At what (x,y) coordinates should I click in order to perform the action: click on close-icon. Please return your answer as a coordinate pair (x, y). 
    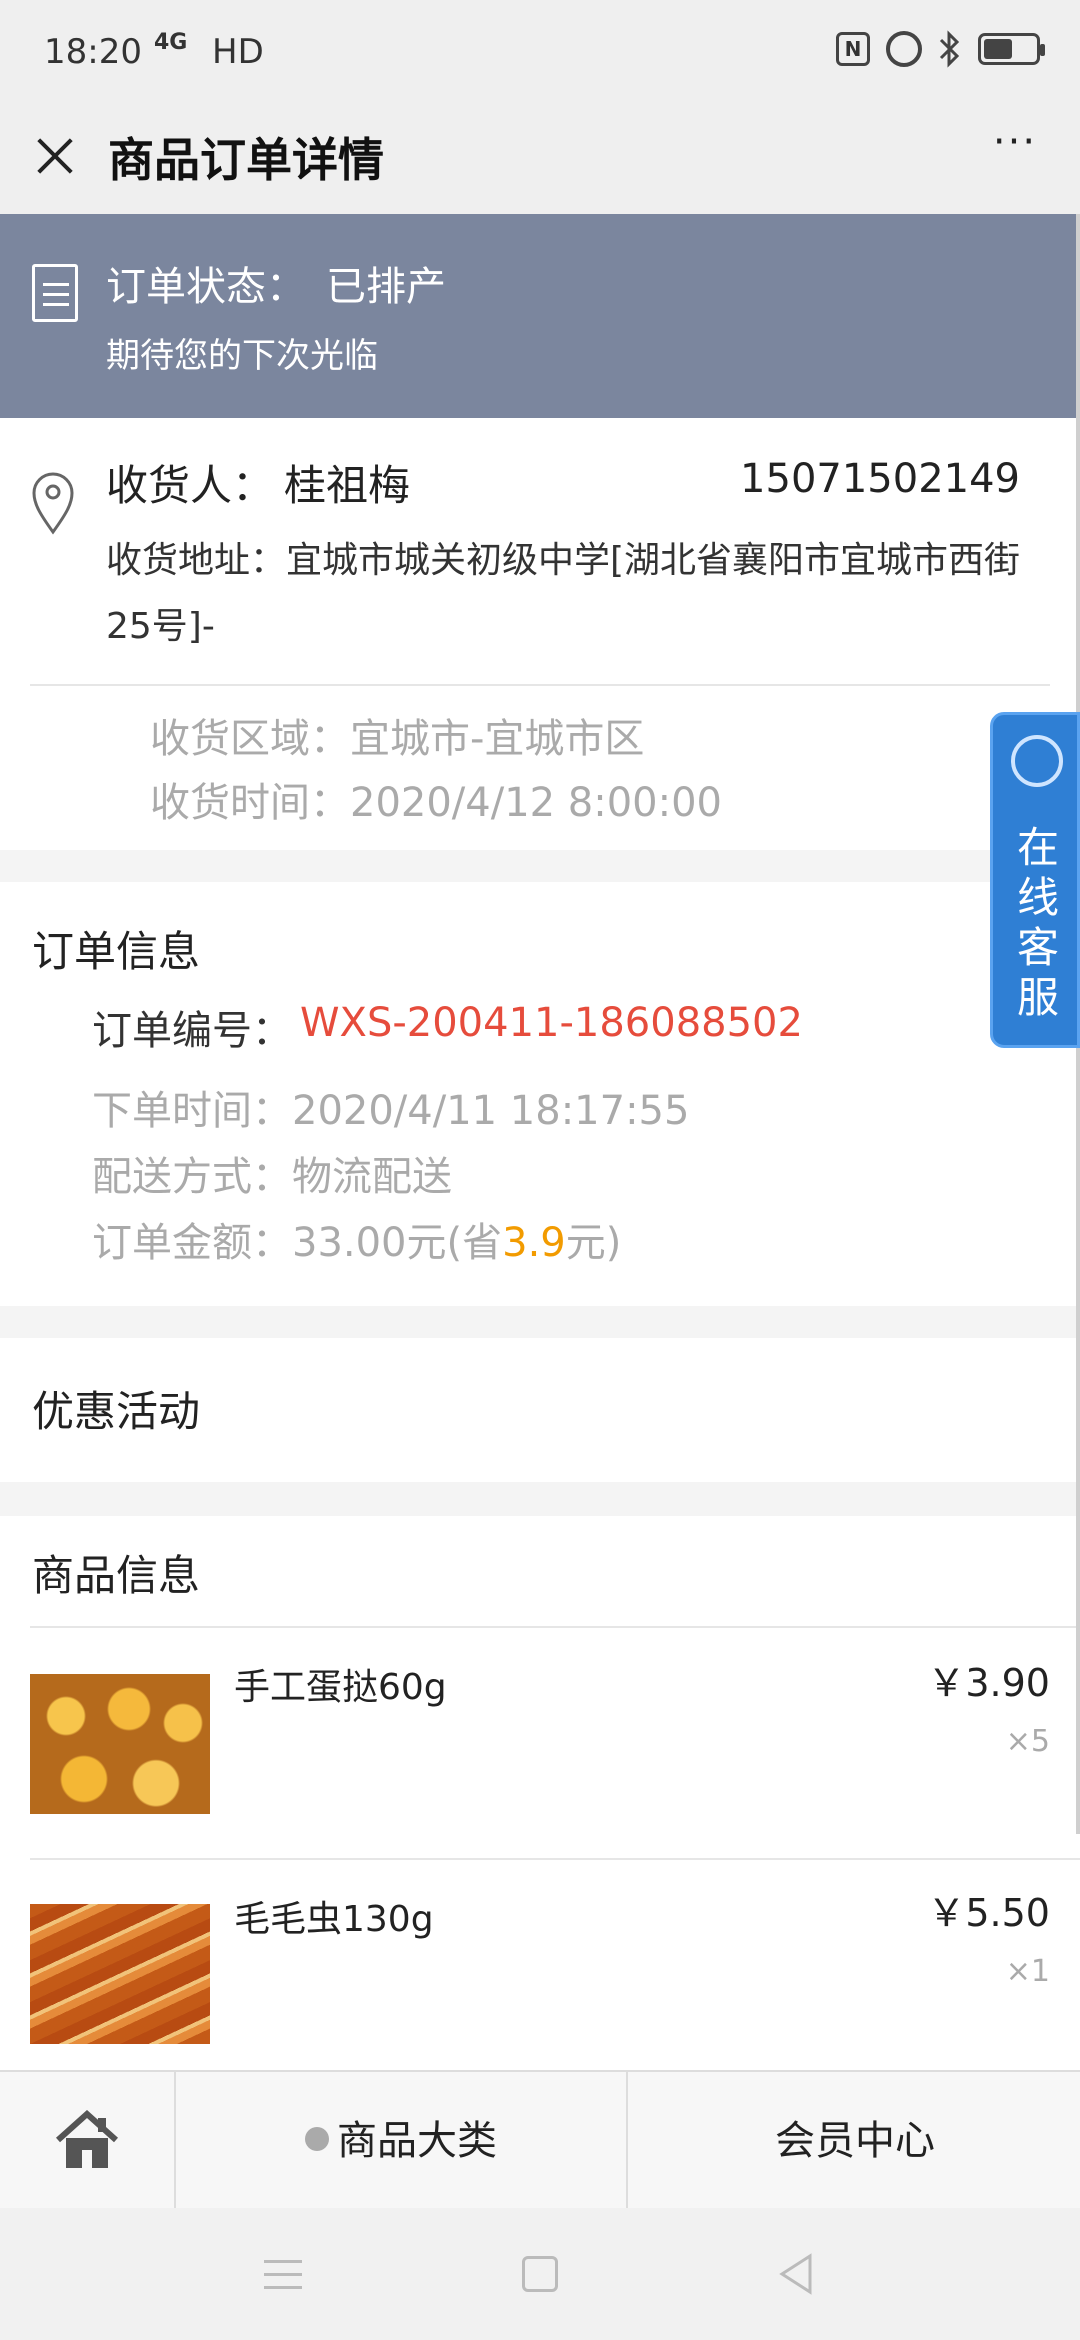
    Looking at the image, I should click on (56, 156).